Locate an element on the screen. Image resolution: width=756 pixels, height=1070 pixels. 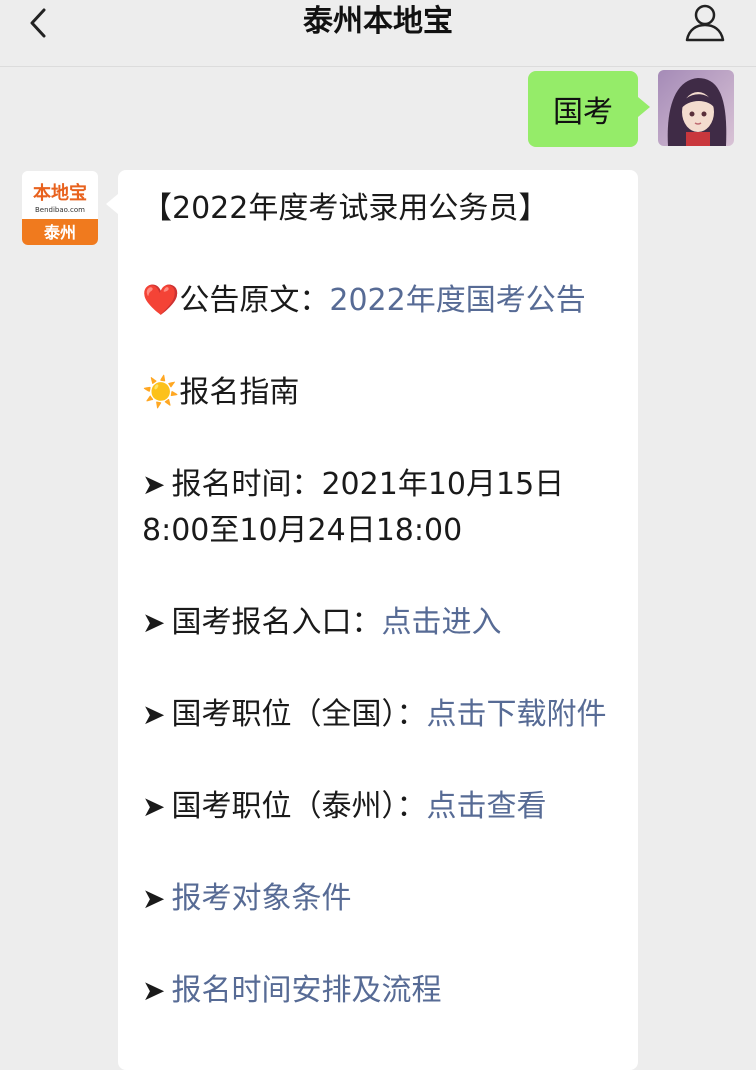
registration-time-line: ➤ 报名时间：2021年10月15日8:00至10月24日18:00 is located at coordinates (379, 508).